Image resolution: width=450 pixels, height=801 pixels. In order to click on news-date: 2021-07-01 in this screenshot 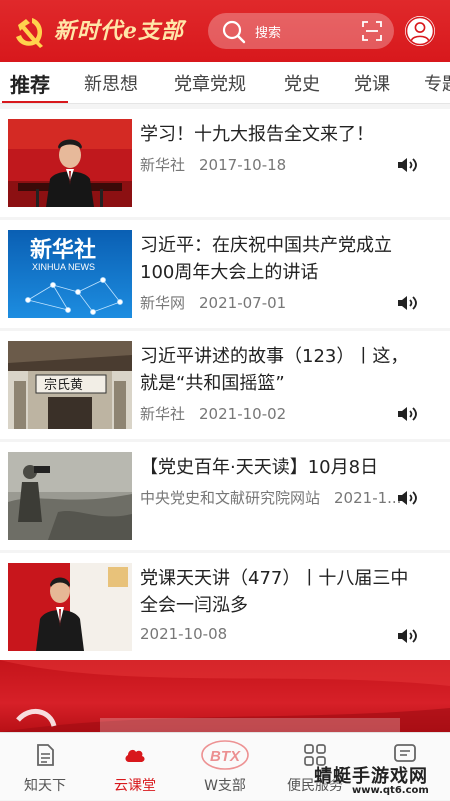, I will do `click(243, 303)`.